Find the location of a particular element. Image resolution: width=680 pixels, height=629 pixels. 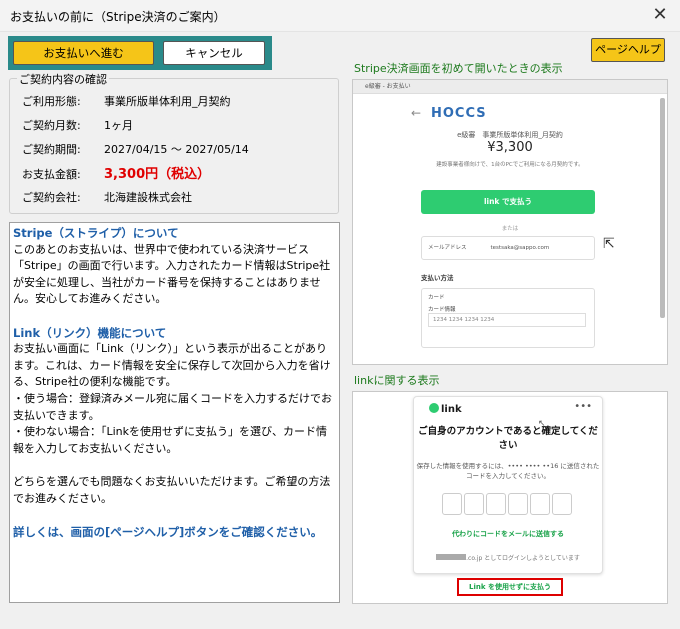

card-info-label: カード情報 is located at coordinates (442, 310).